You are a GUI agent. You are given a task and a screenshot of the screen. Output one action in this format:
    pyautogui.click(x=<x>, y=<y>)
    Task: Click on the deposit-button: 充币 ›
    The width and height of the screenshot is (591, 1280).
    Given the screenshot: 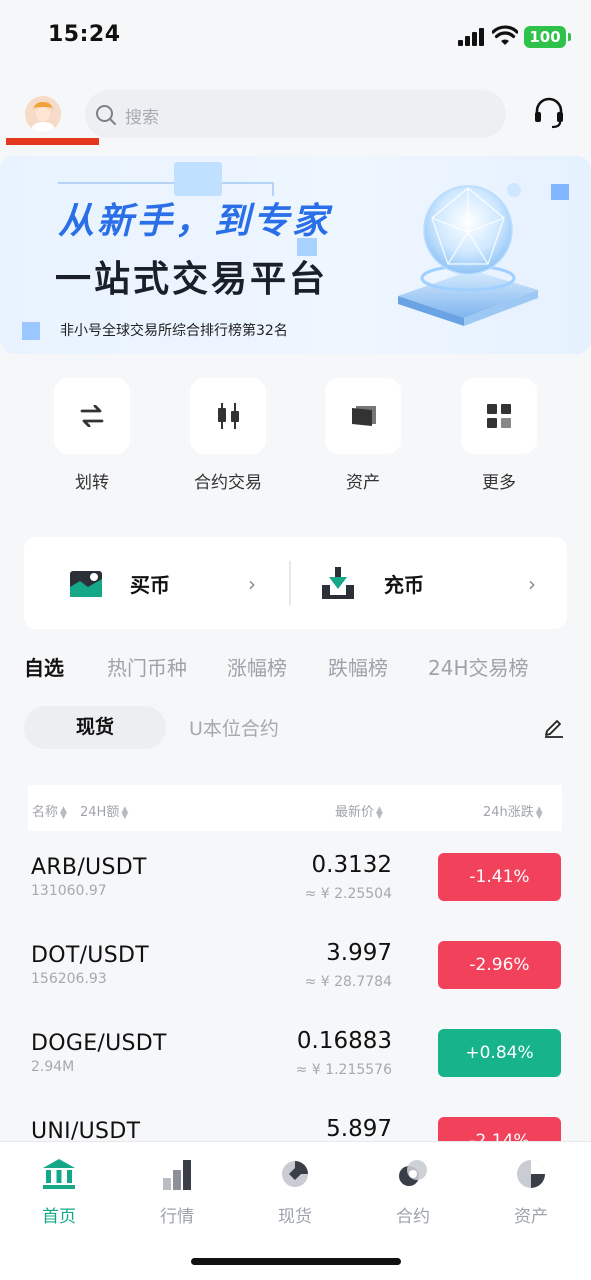 What is the action you would take?
    pyautogui.click(x=431, y=583)
    